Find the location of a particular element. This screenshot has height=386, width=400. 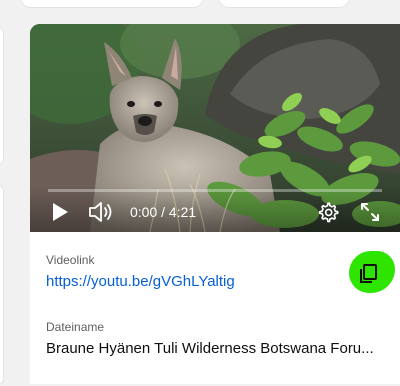

fullscreen-button is located at coordinates (370, 212).